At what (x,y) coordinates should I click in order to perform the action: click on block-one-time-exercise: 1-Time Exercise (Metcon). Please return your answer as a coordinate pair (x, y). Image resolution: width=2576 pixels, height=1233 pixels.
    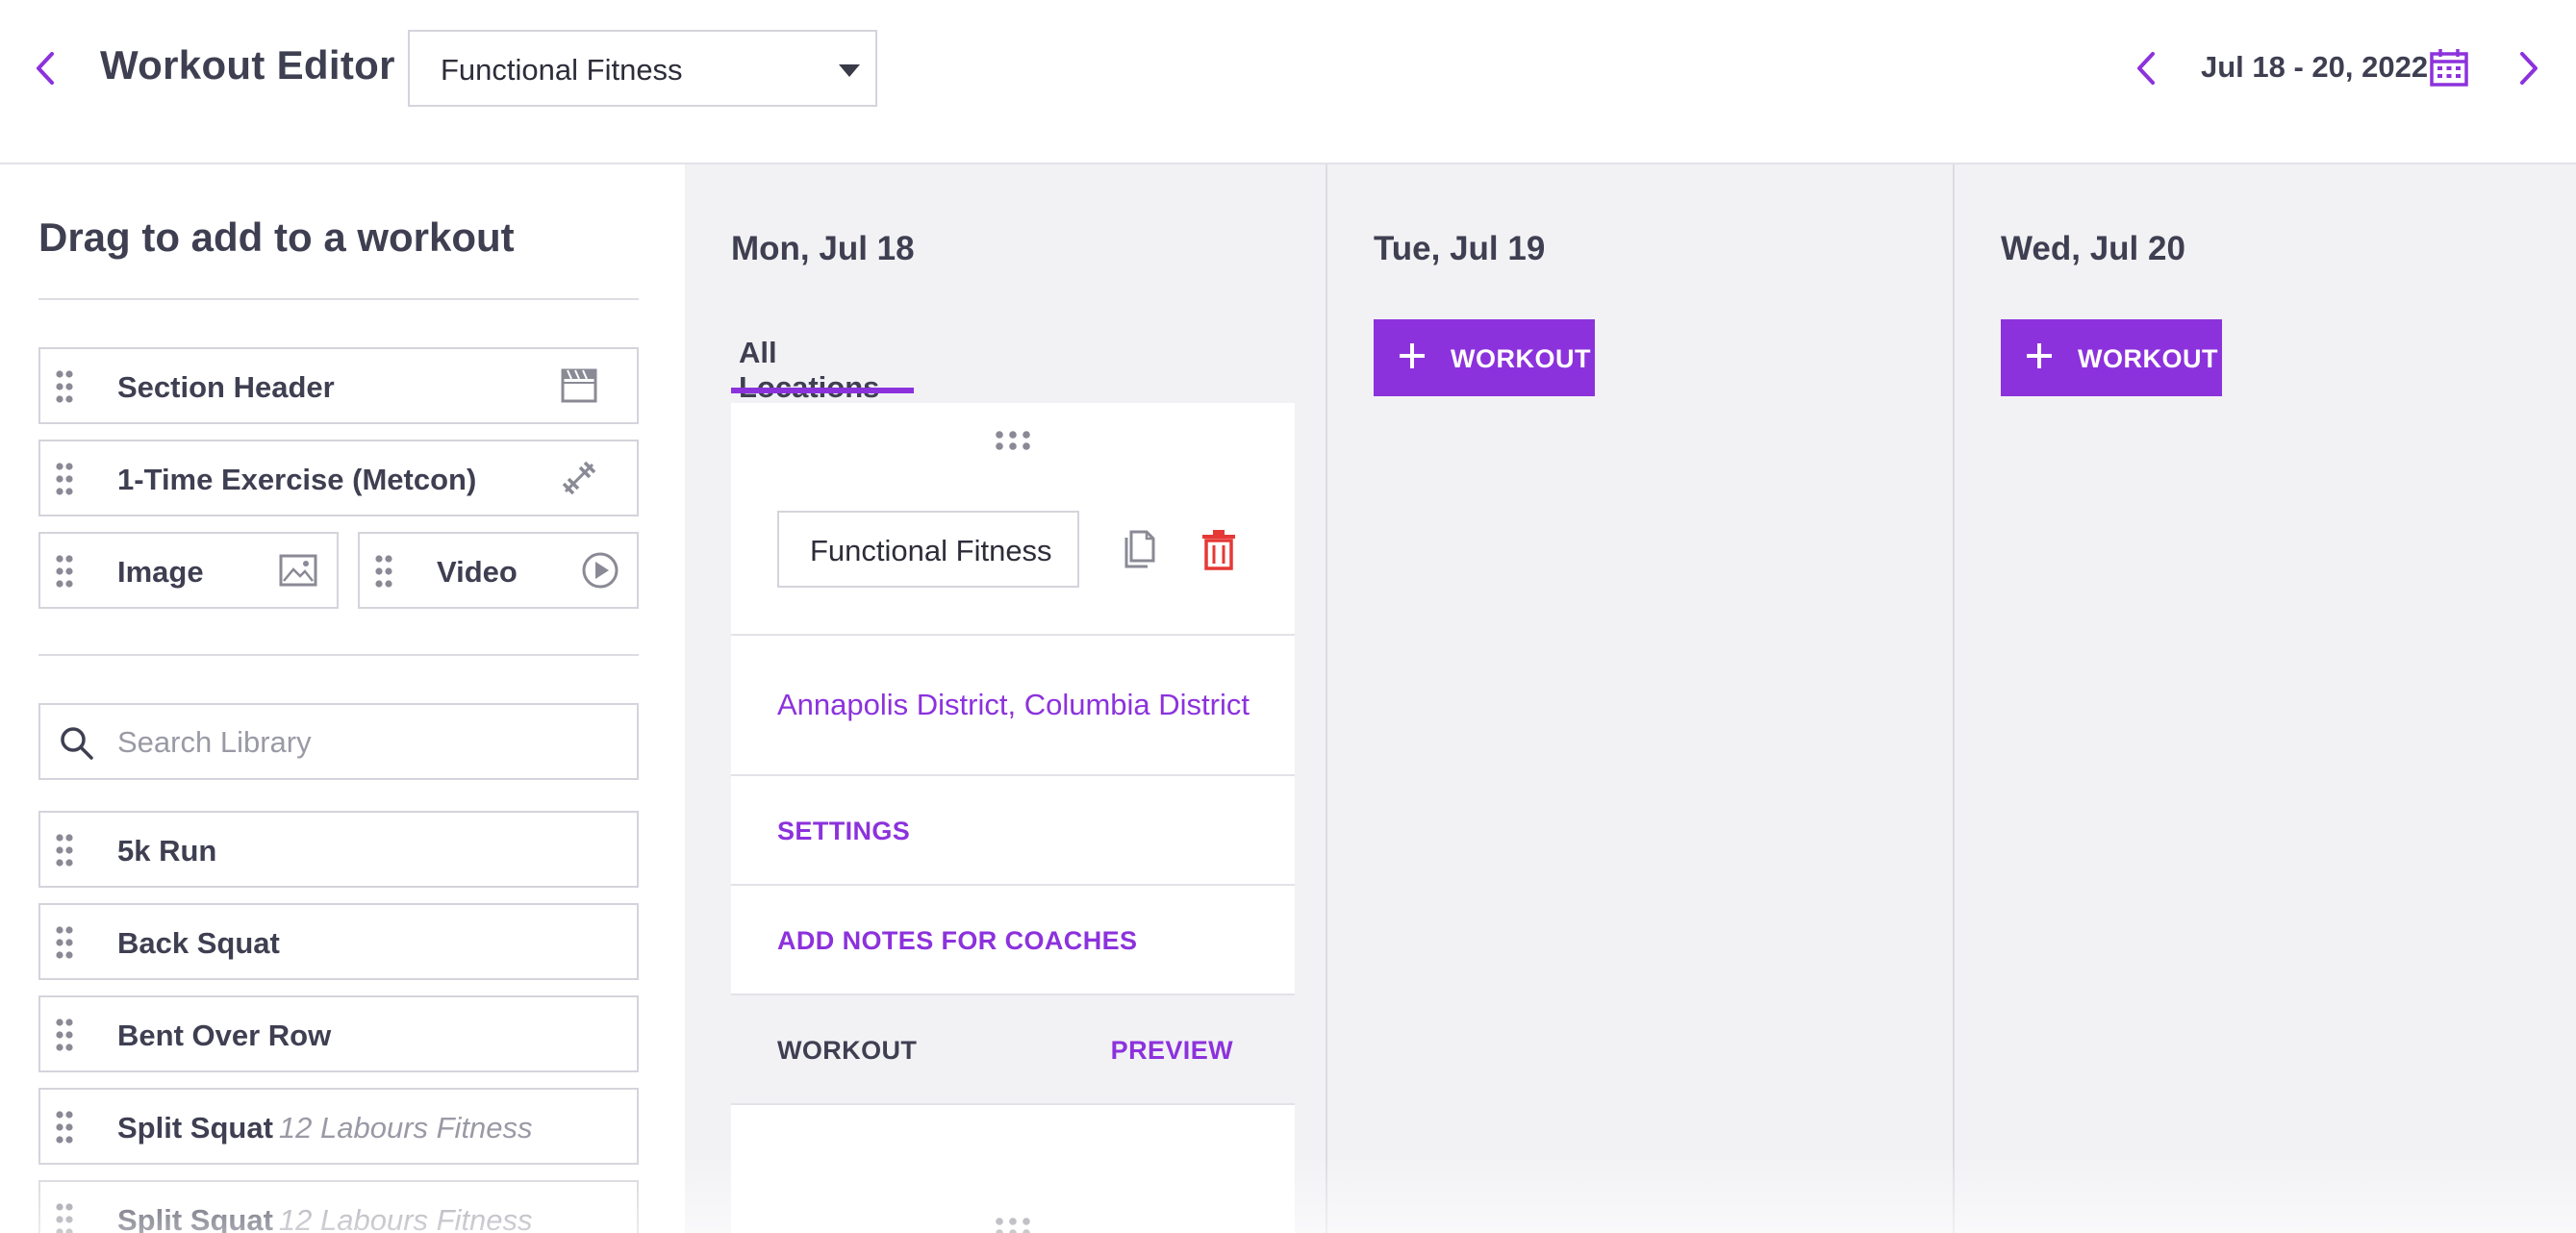
    Looking at the image, I should click on (338, 478).